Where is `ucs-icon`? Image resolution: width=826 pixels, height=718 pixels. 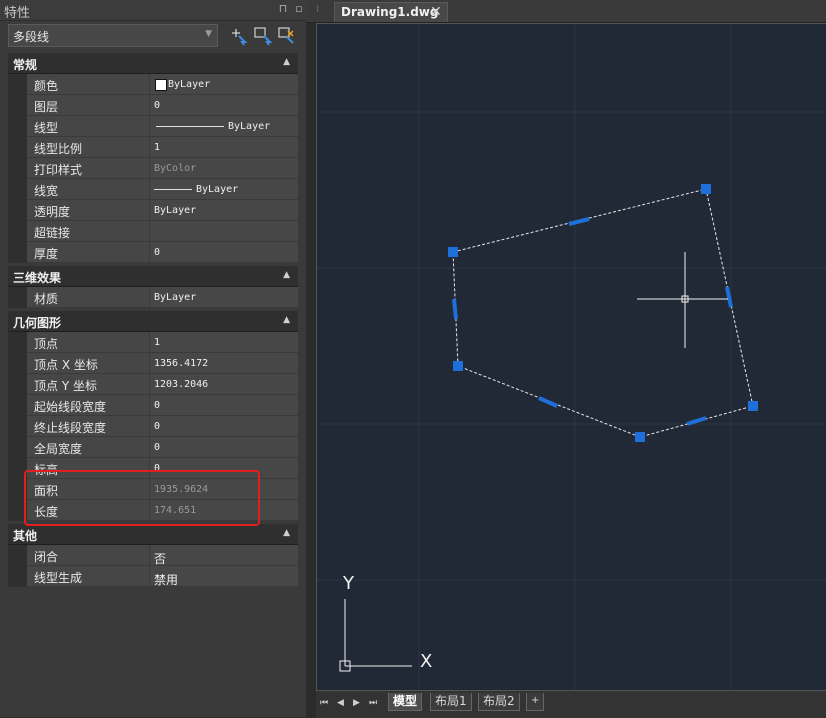
ucs-icon is located at coordinates (375, 635).